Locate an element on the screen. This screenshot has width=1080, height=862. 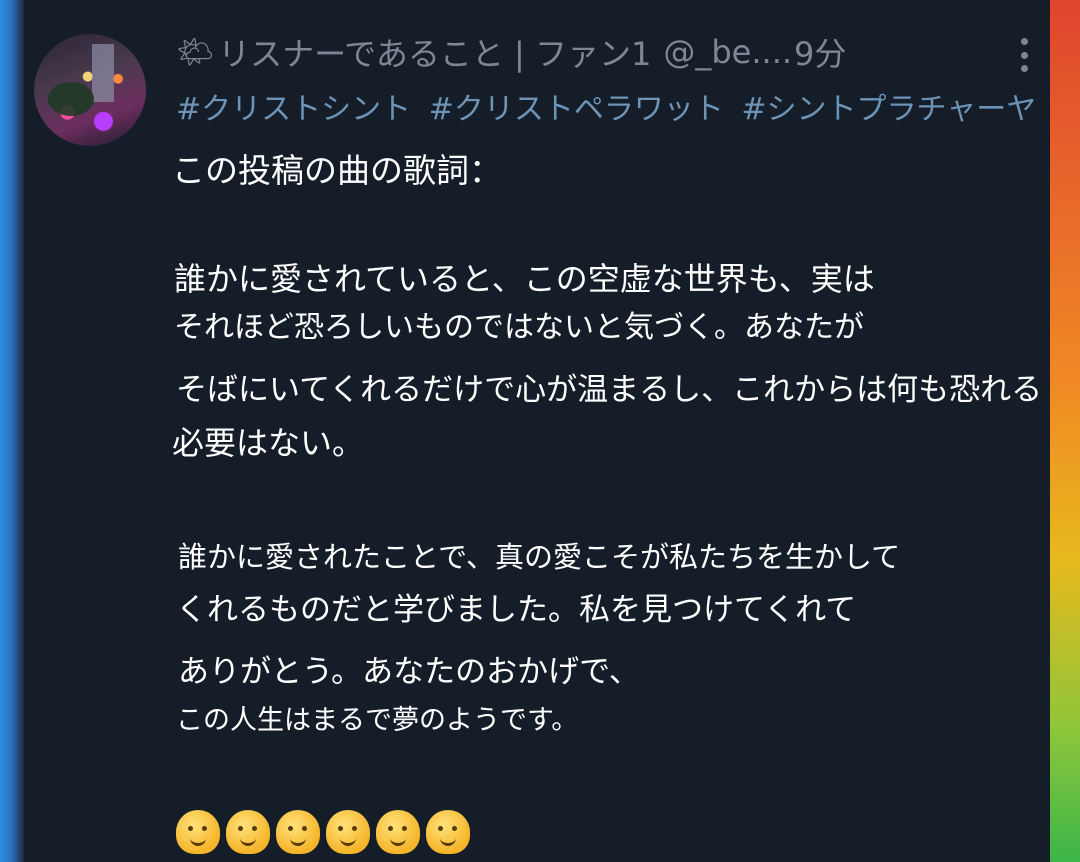
avatar-building is located at coordinates (103, 73).